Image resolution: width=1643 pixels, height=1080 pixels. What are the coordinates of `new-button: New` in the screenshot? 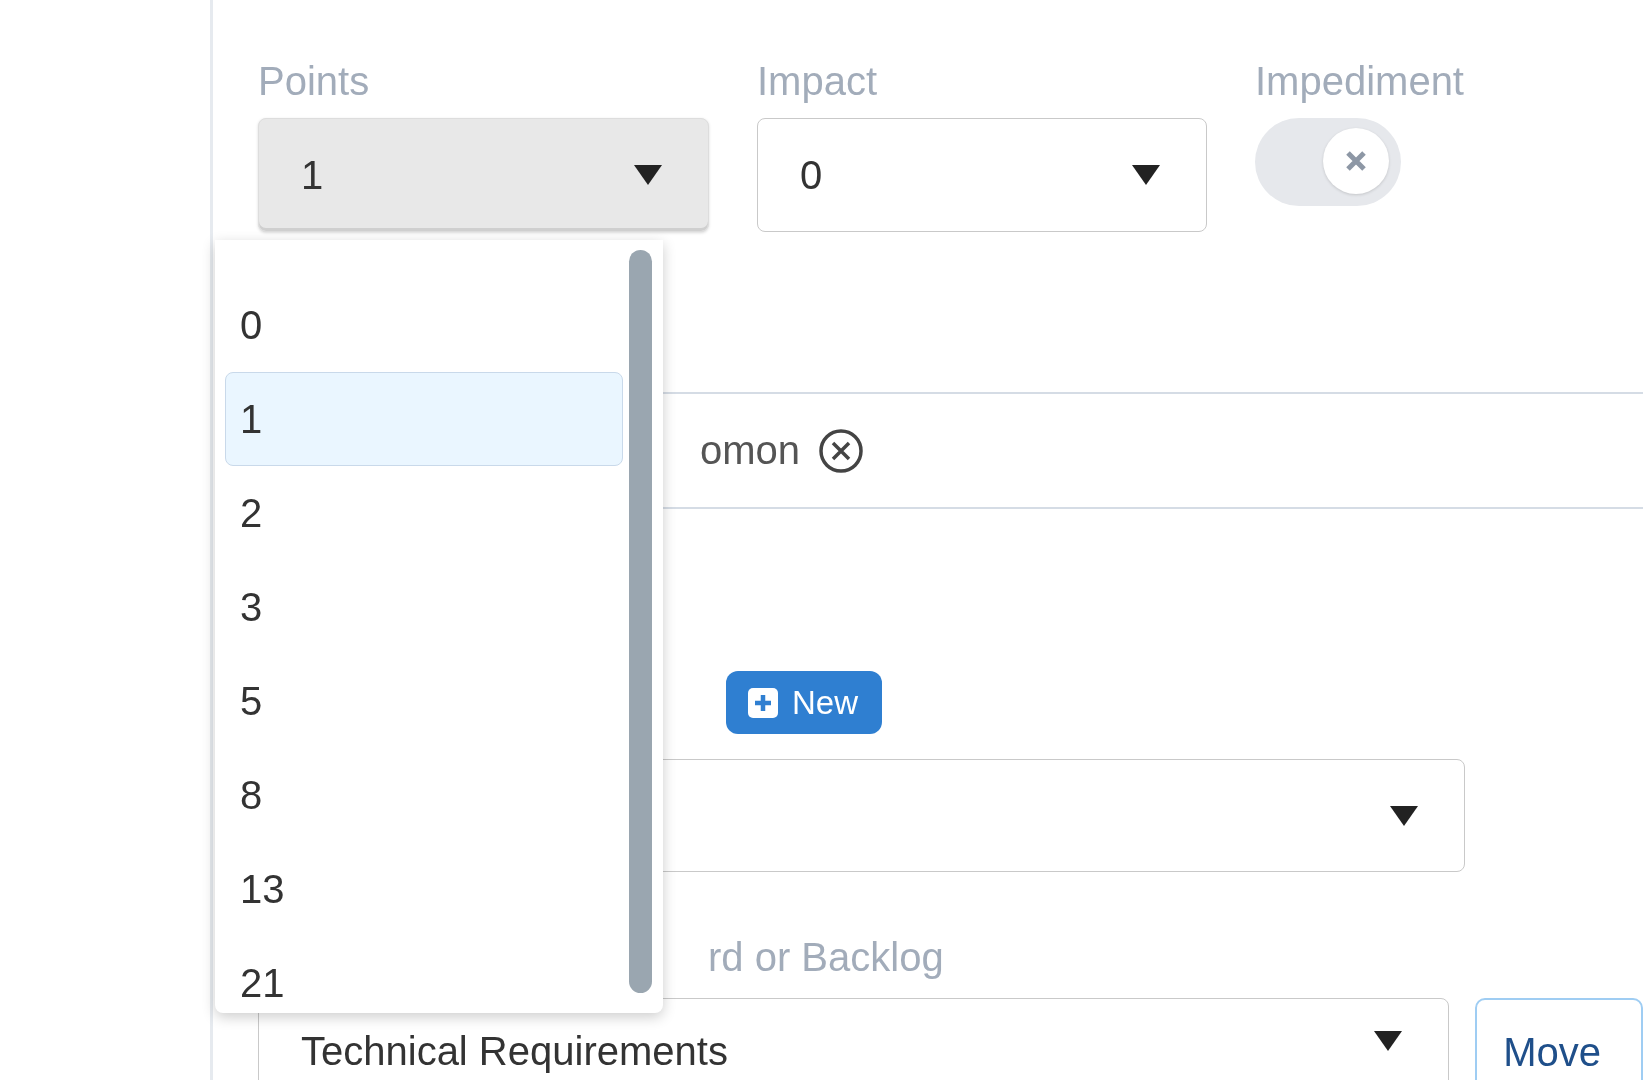 It's located at (804, 702).